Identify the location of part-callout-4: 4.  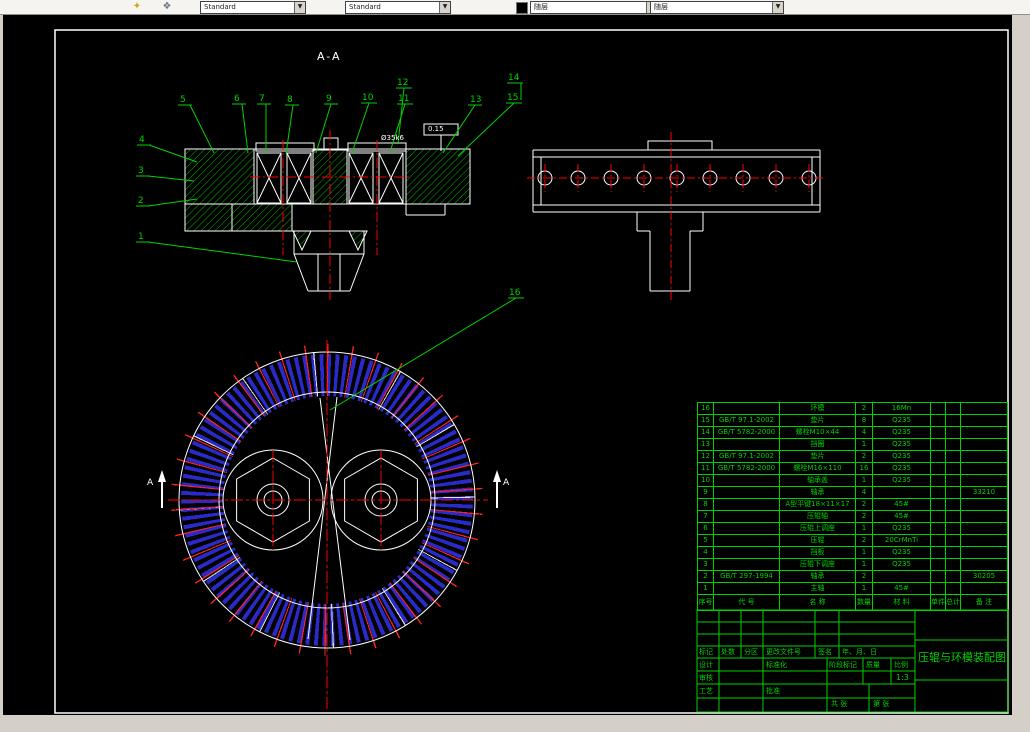
(142, 140).